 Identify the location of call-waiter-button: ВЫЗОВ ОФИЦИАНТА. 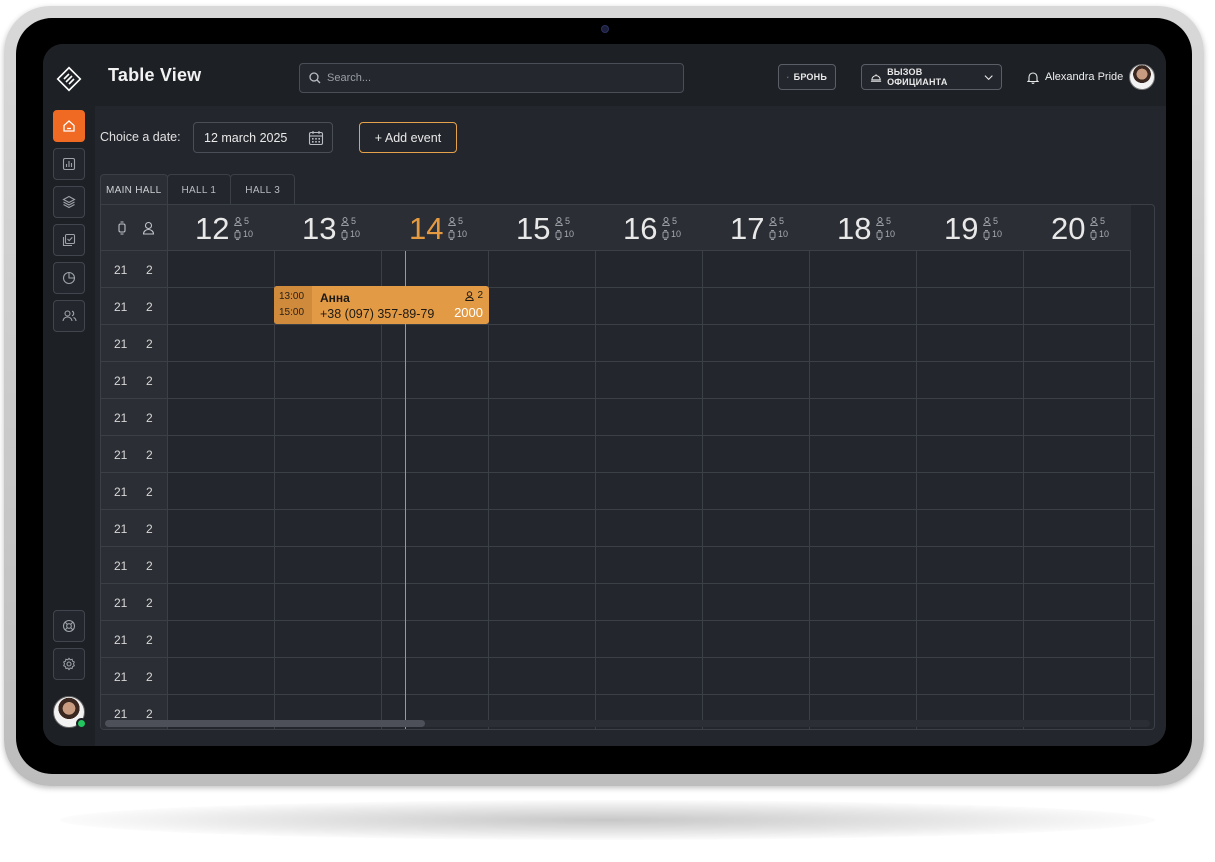
(931, 77).